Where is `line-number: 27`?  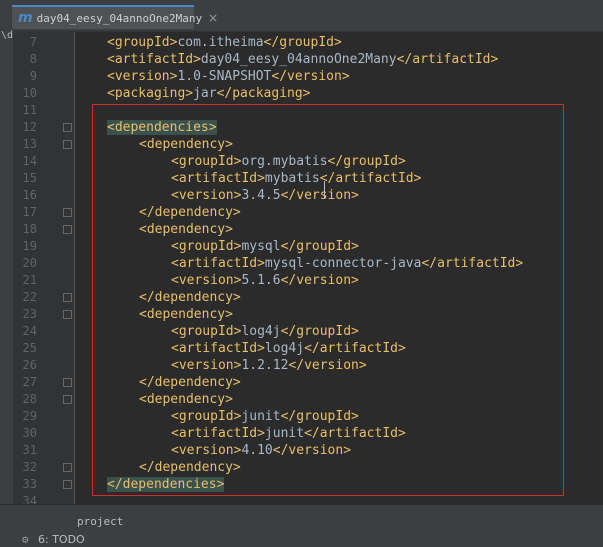
line-number: 27 is located at coordinates (29, 382).